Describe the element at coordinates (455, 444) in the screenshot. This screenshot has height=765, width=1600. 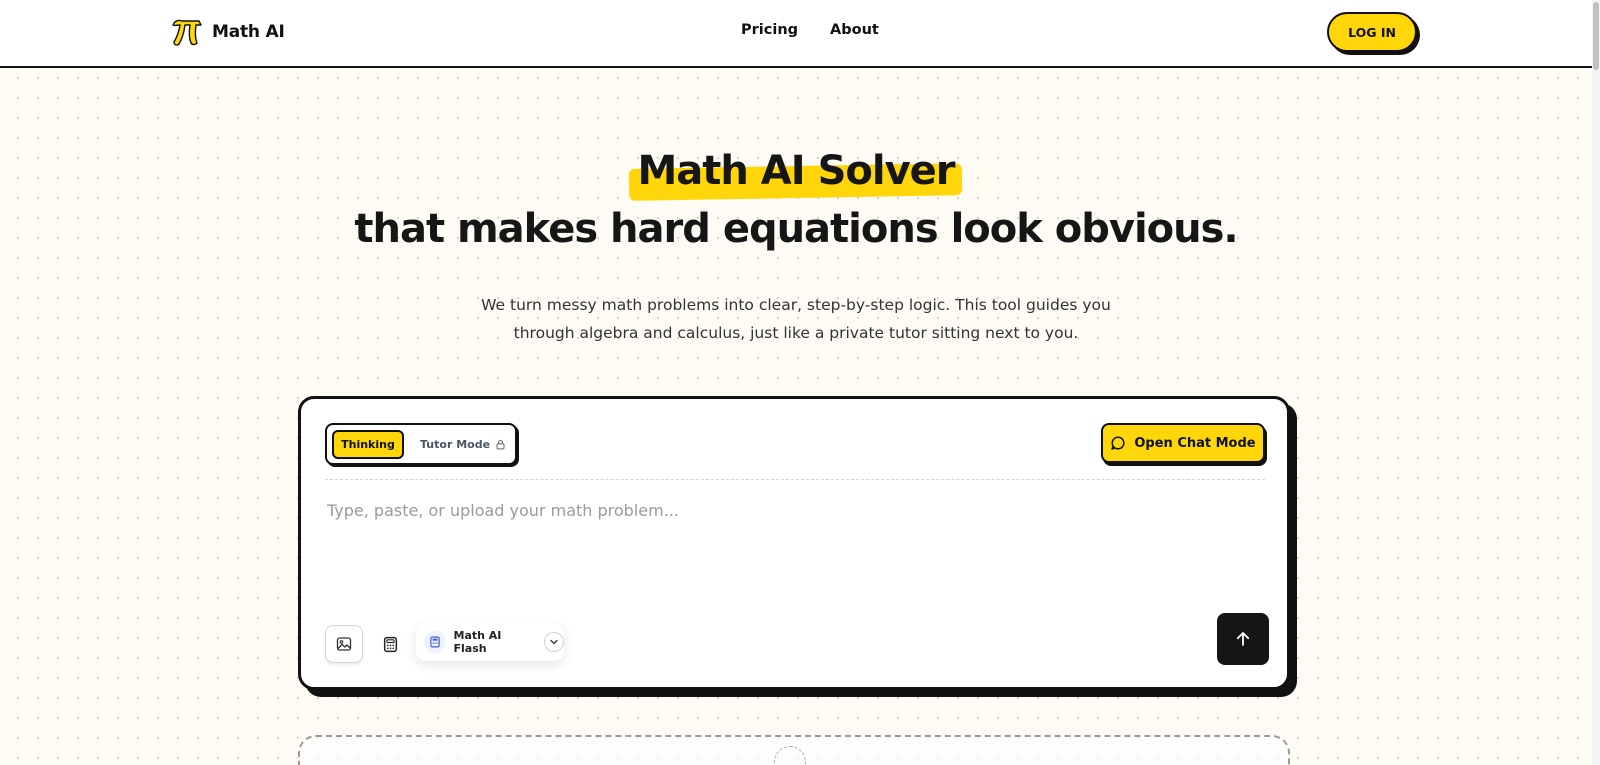
I see `tutor-mode-label: Tutor Mode` at that location.